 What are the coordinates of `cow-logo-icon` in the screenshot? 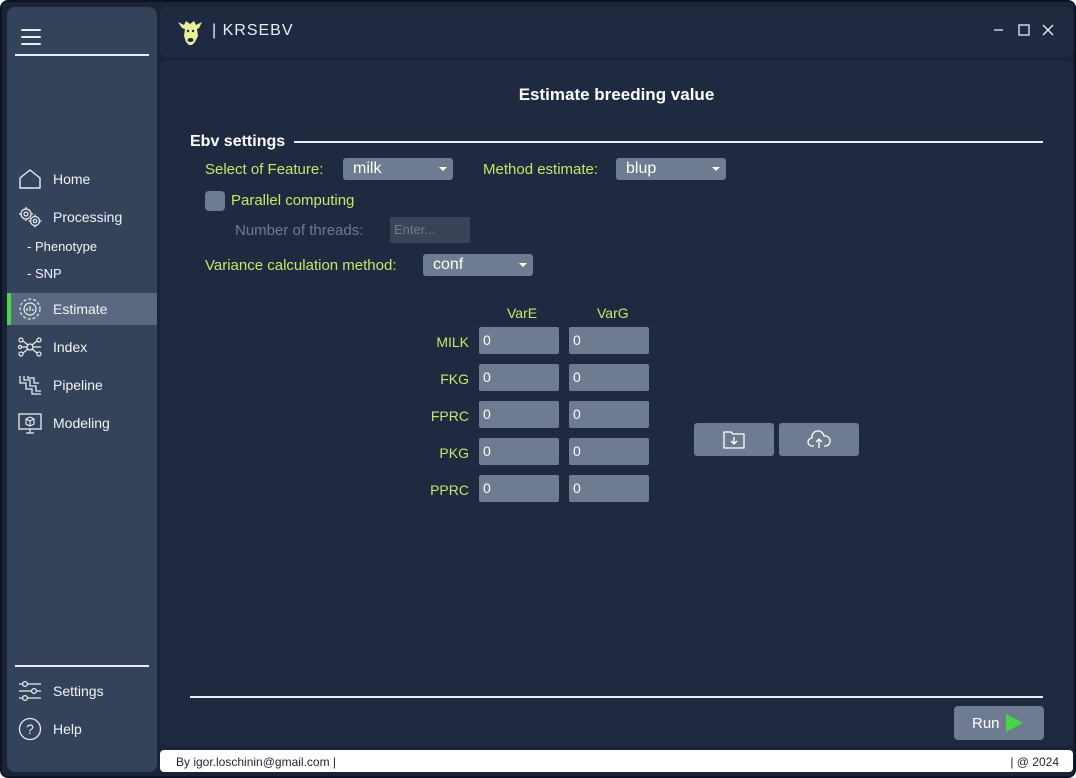 It's located at (190, 33).